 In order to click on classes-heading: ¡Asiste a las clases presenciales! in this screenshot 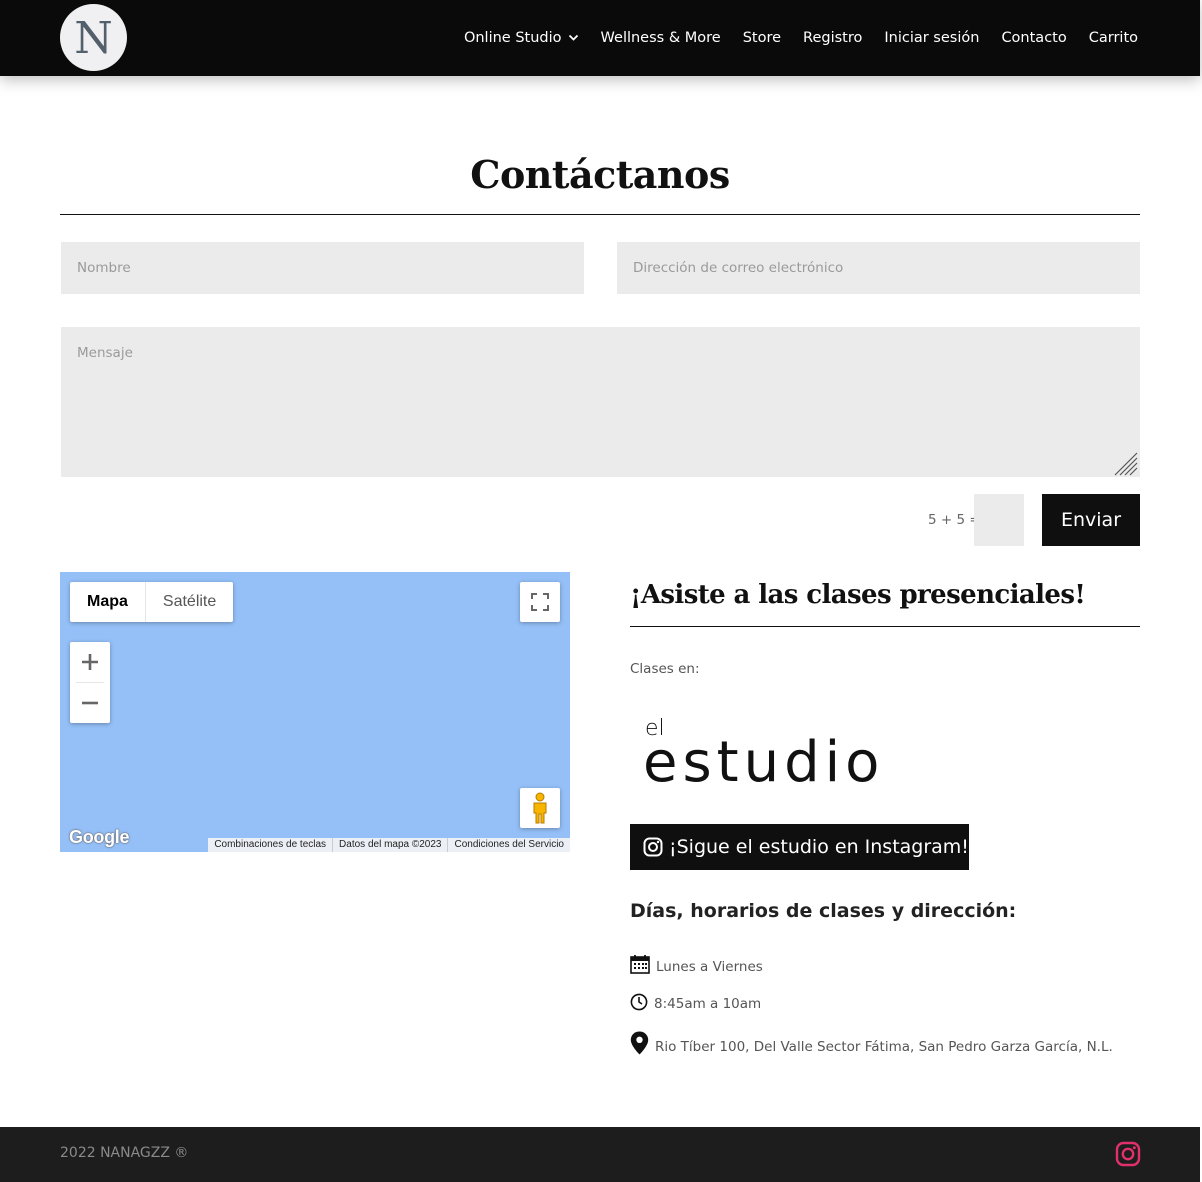, I will do `click(858, 595)`.